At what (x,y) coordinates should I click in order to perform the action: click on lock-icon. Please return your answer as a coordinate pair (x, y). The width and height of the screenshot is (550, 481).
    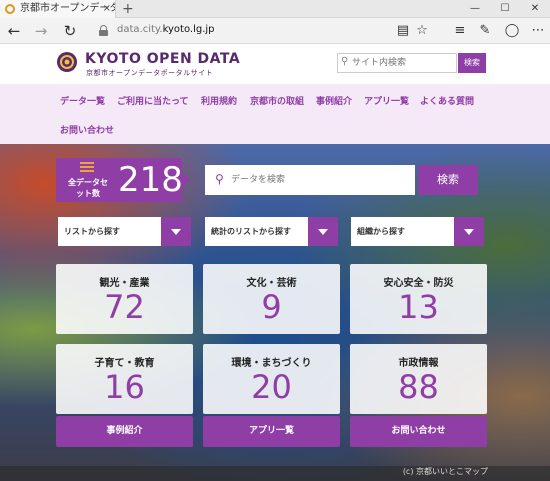
    Looking at the image, I should click on (103, 30).